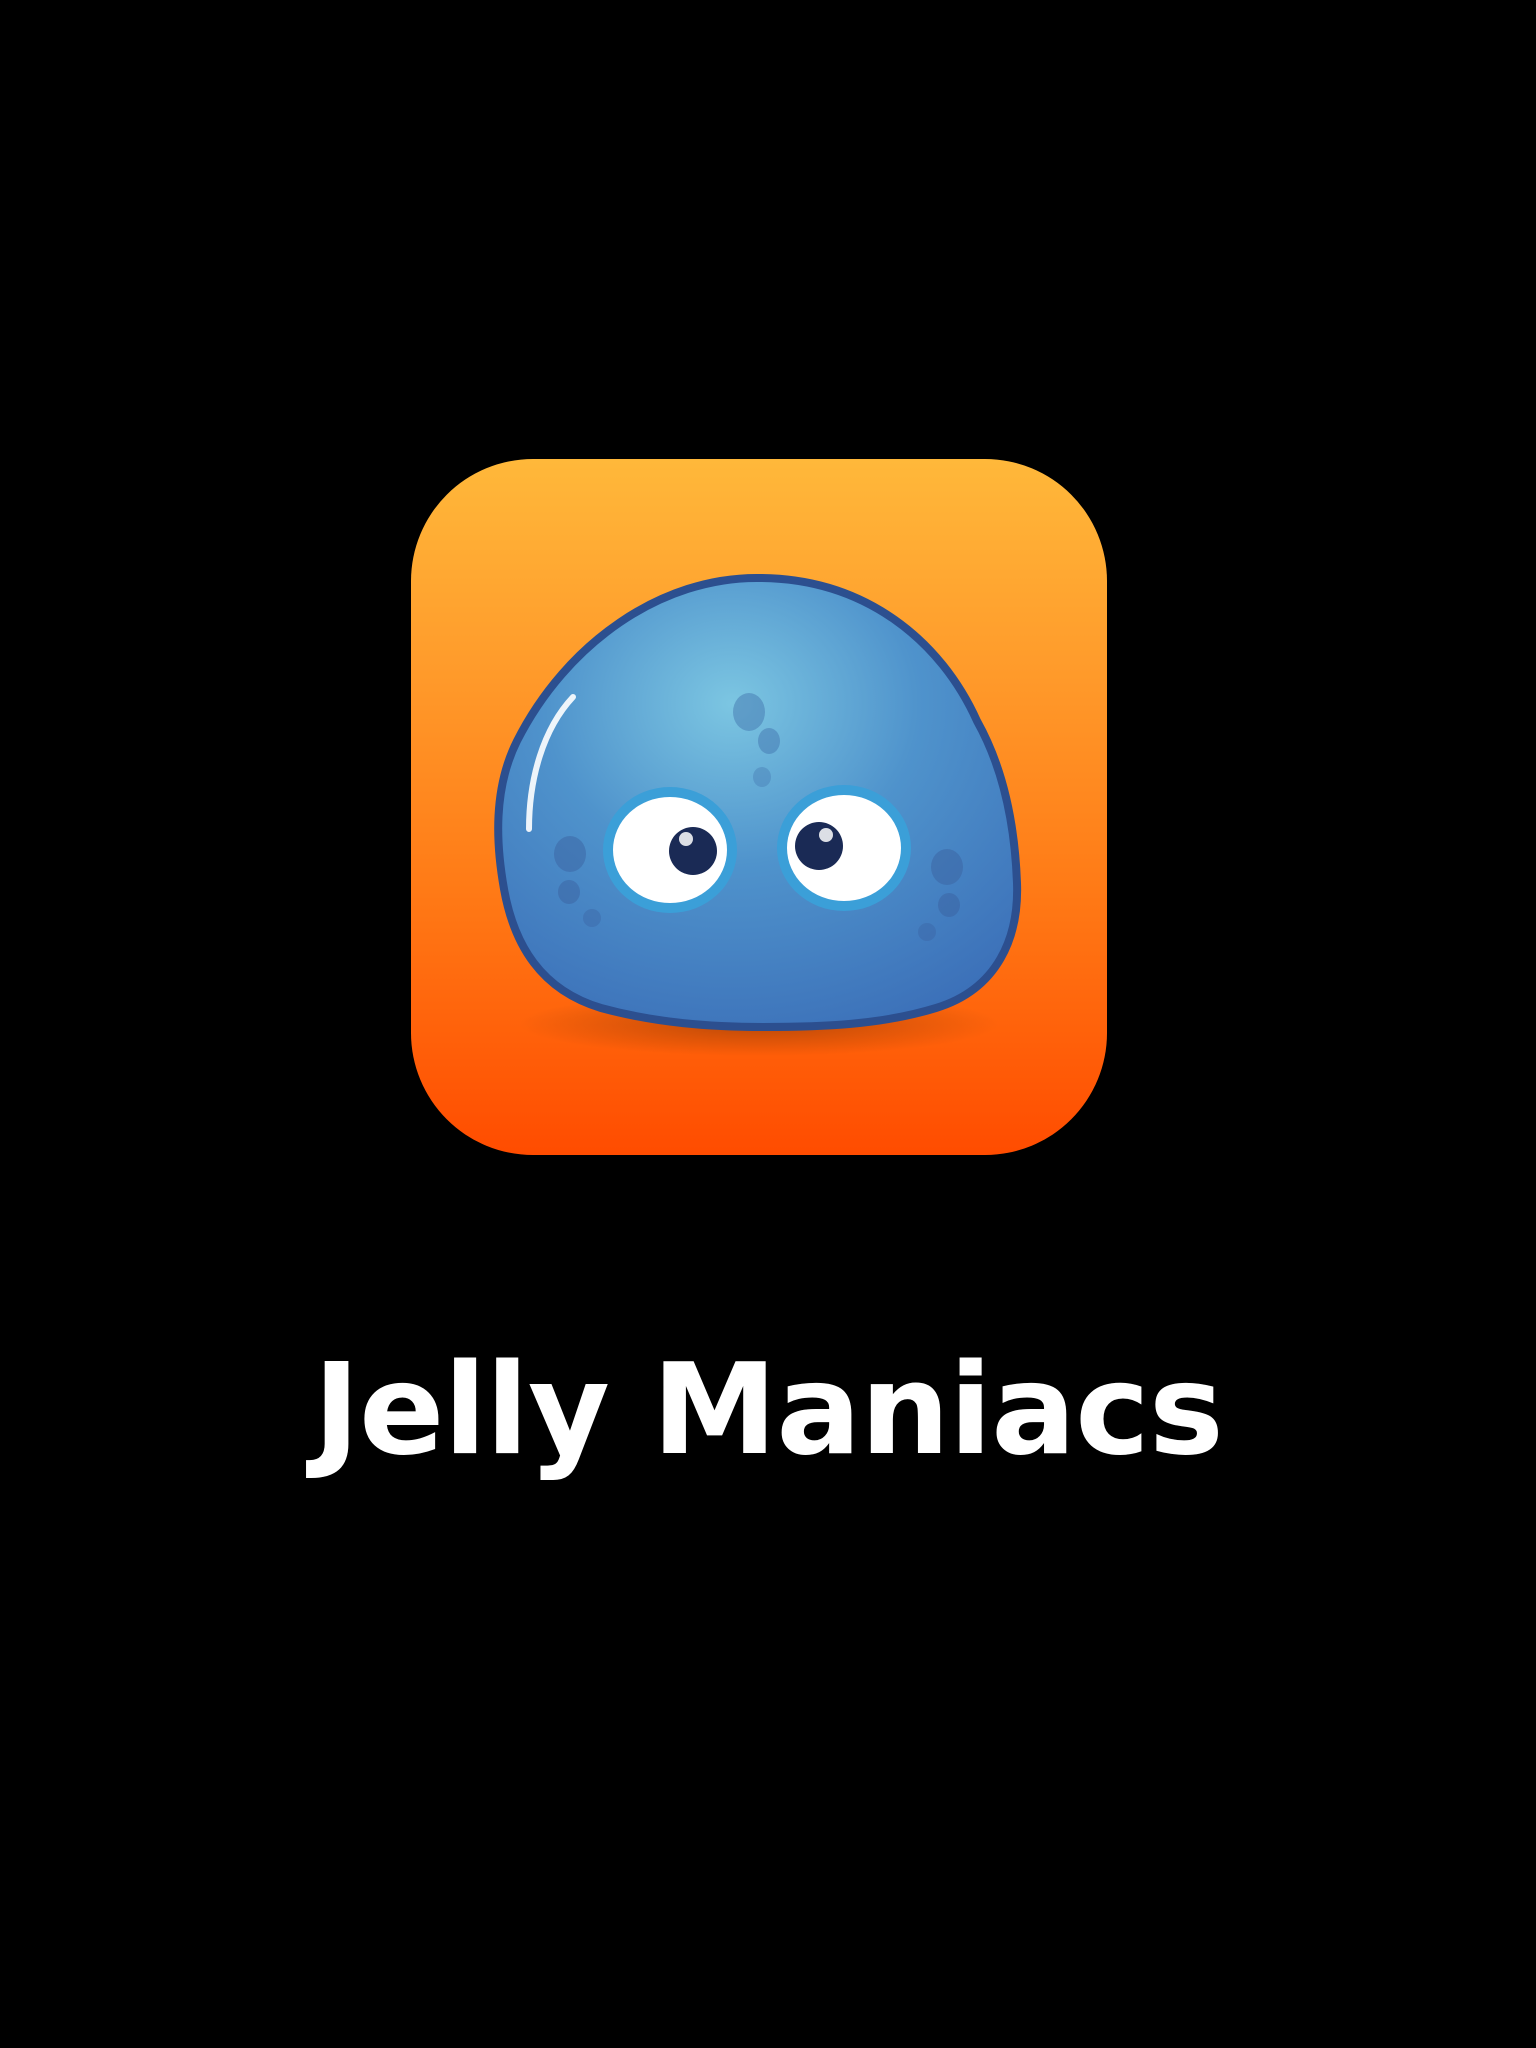 The image size is (1536, 2048). Describe the element at coordinates (768, 1409) in the screenshot. I see `app-title: Jelly Maniacs` at that location.